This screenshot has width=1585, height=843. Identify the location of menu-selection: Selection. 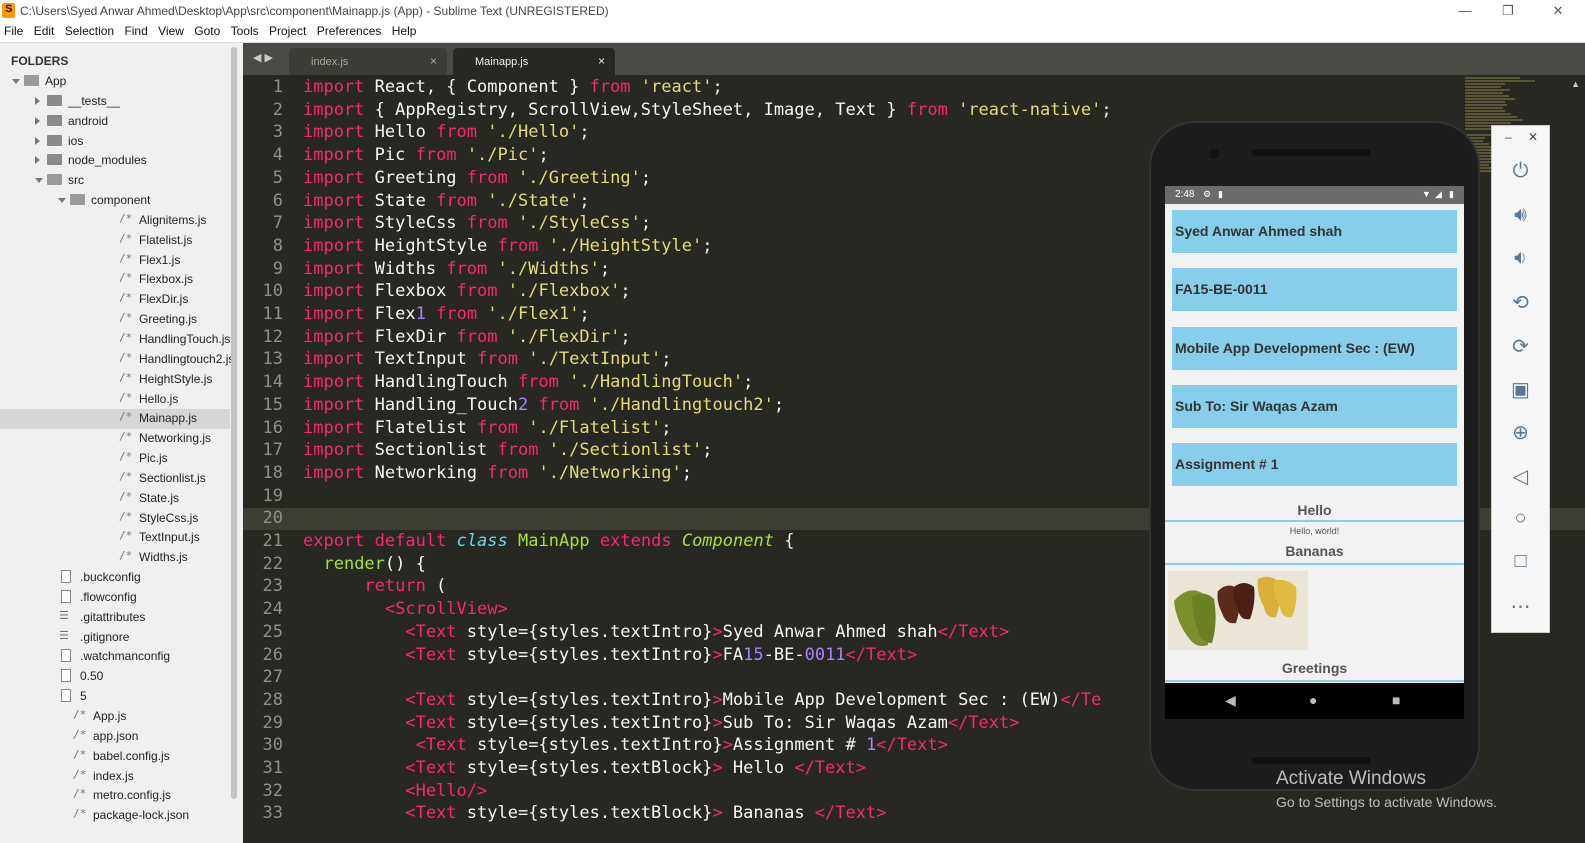
(89, 30).